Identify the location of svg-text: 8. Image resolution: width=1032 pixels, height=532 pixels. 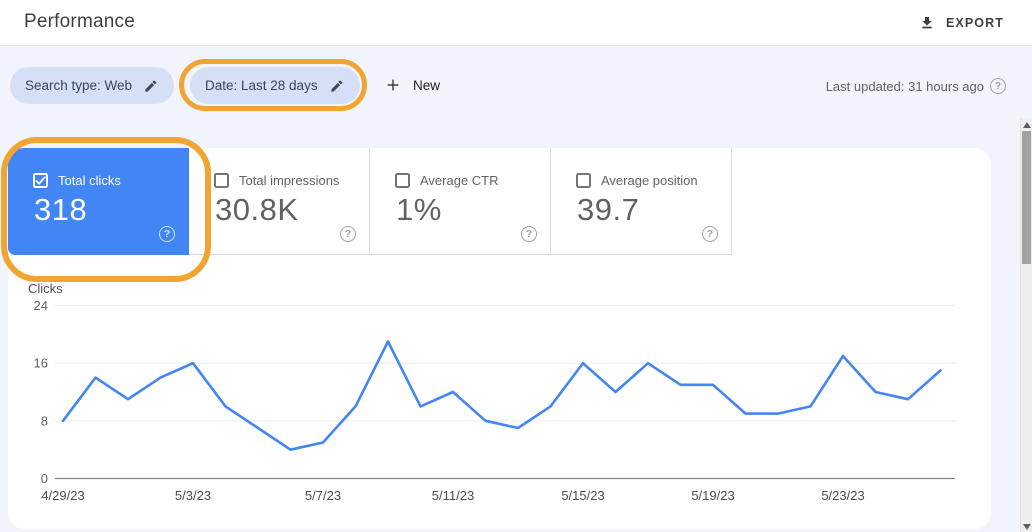
(44, 420).